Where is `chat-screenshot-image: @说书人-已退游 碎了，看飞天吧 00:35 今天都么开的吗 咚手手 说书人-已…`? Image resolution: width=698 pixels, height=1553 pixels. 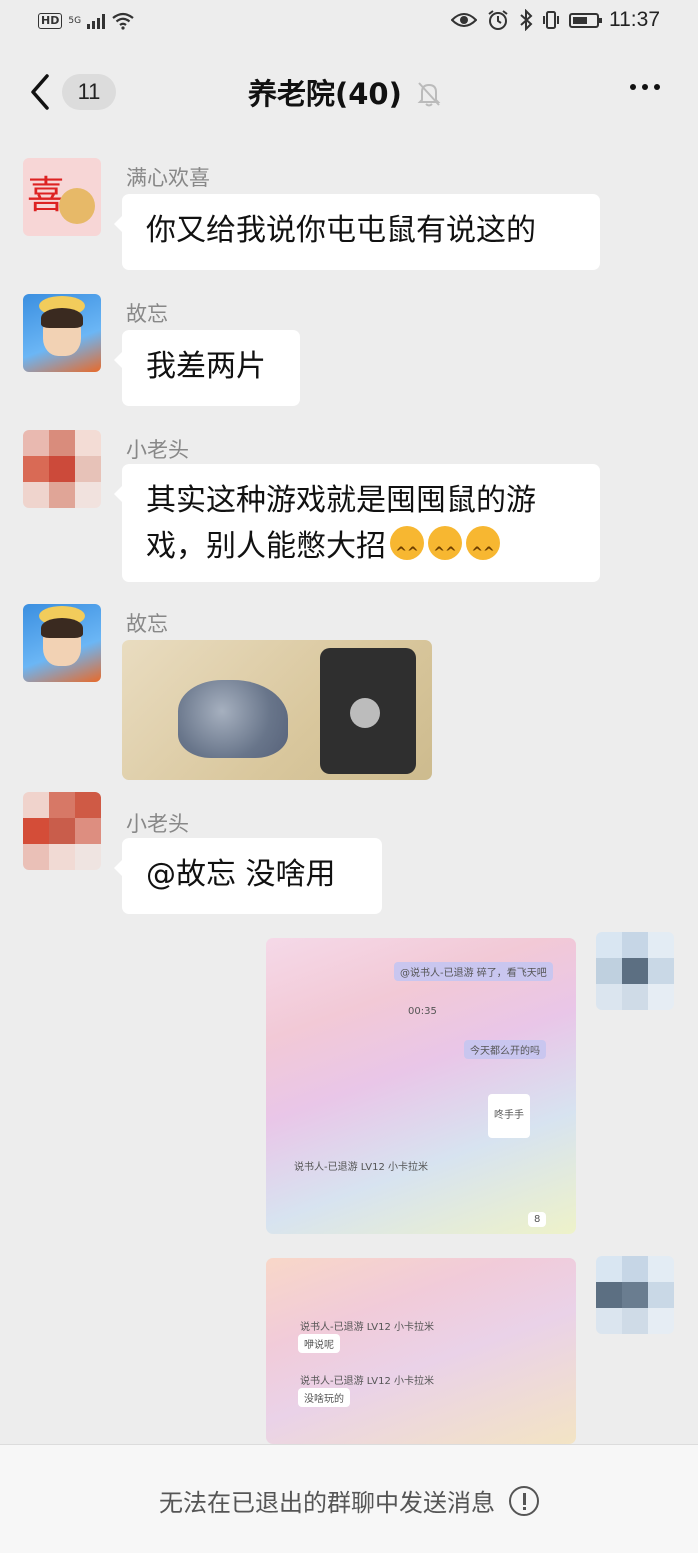 chat-screenshot-image: @说书人-已退游 碎了，看飞天吧 00:35 今天都么开的吗 咚手手 说书人-已… is located at coordinates (421, 1086).